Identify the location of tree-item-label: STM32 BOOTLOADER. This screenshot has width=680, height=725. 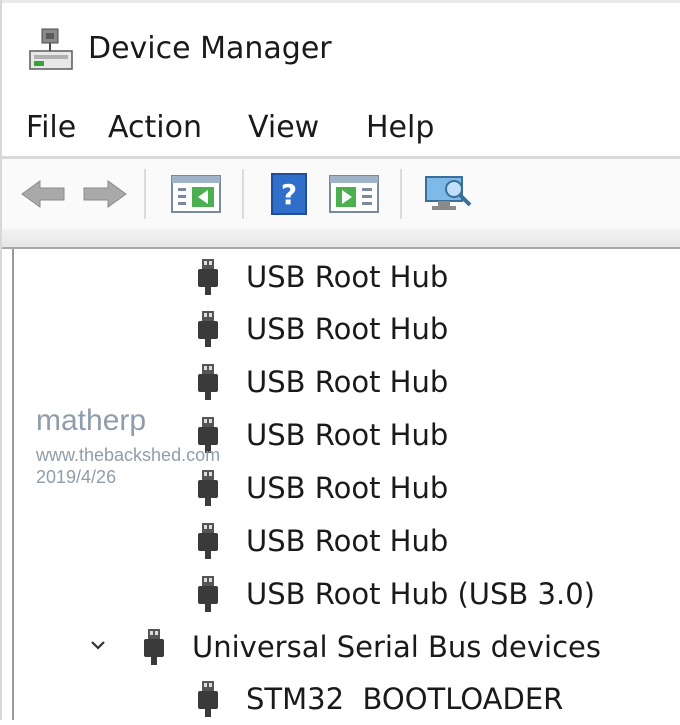
(405, 699).